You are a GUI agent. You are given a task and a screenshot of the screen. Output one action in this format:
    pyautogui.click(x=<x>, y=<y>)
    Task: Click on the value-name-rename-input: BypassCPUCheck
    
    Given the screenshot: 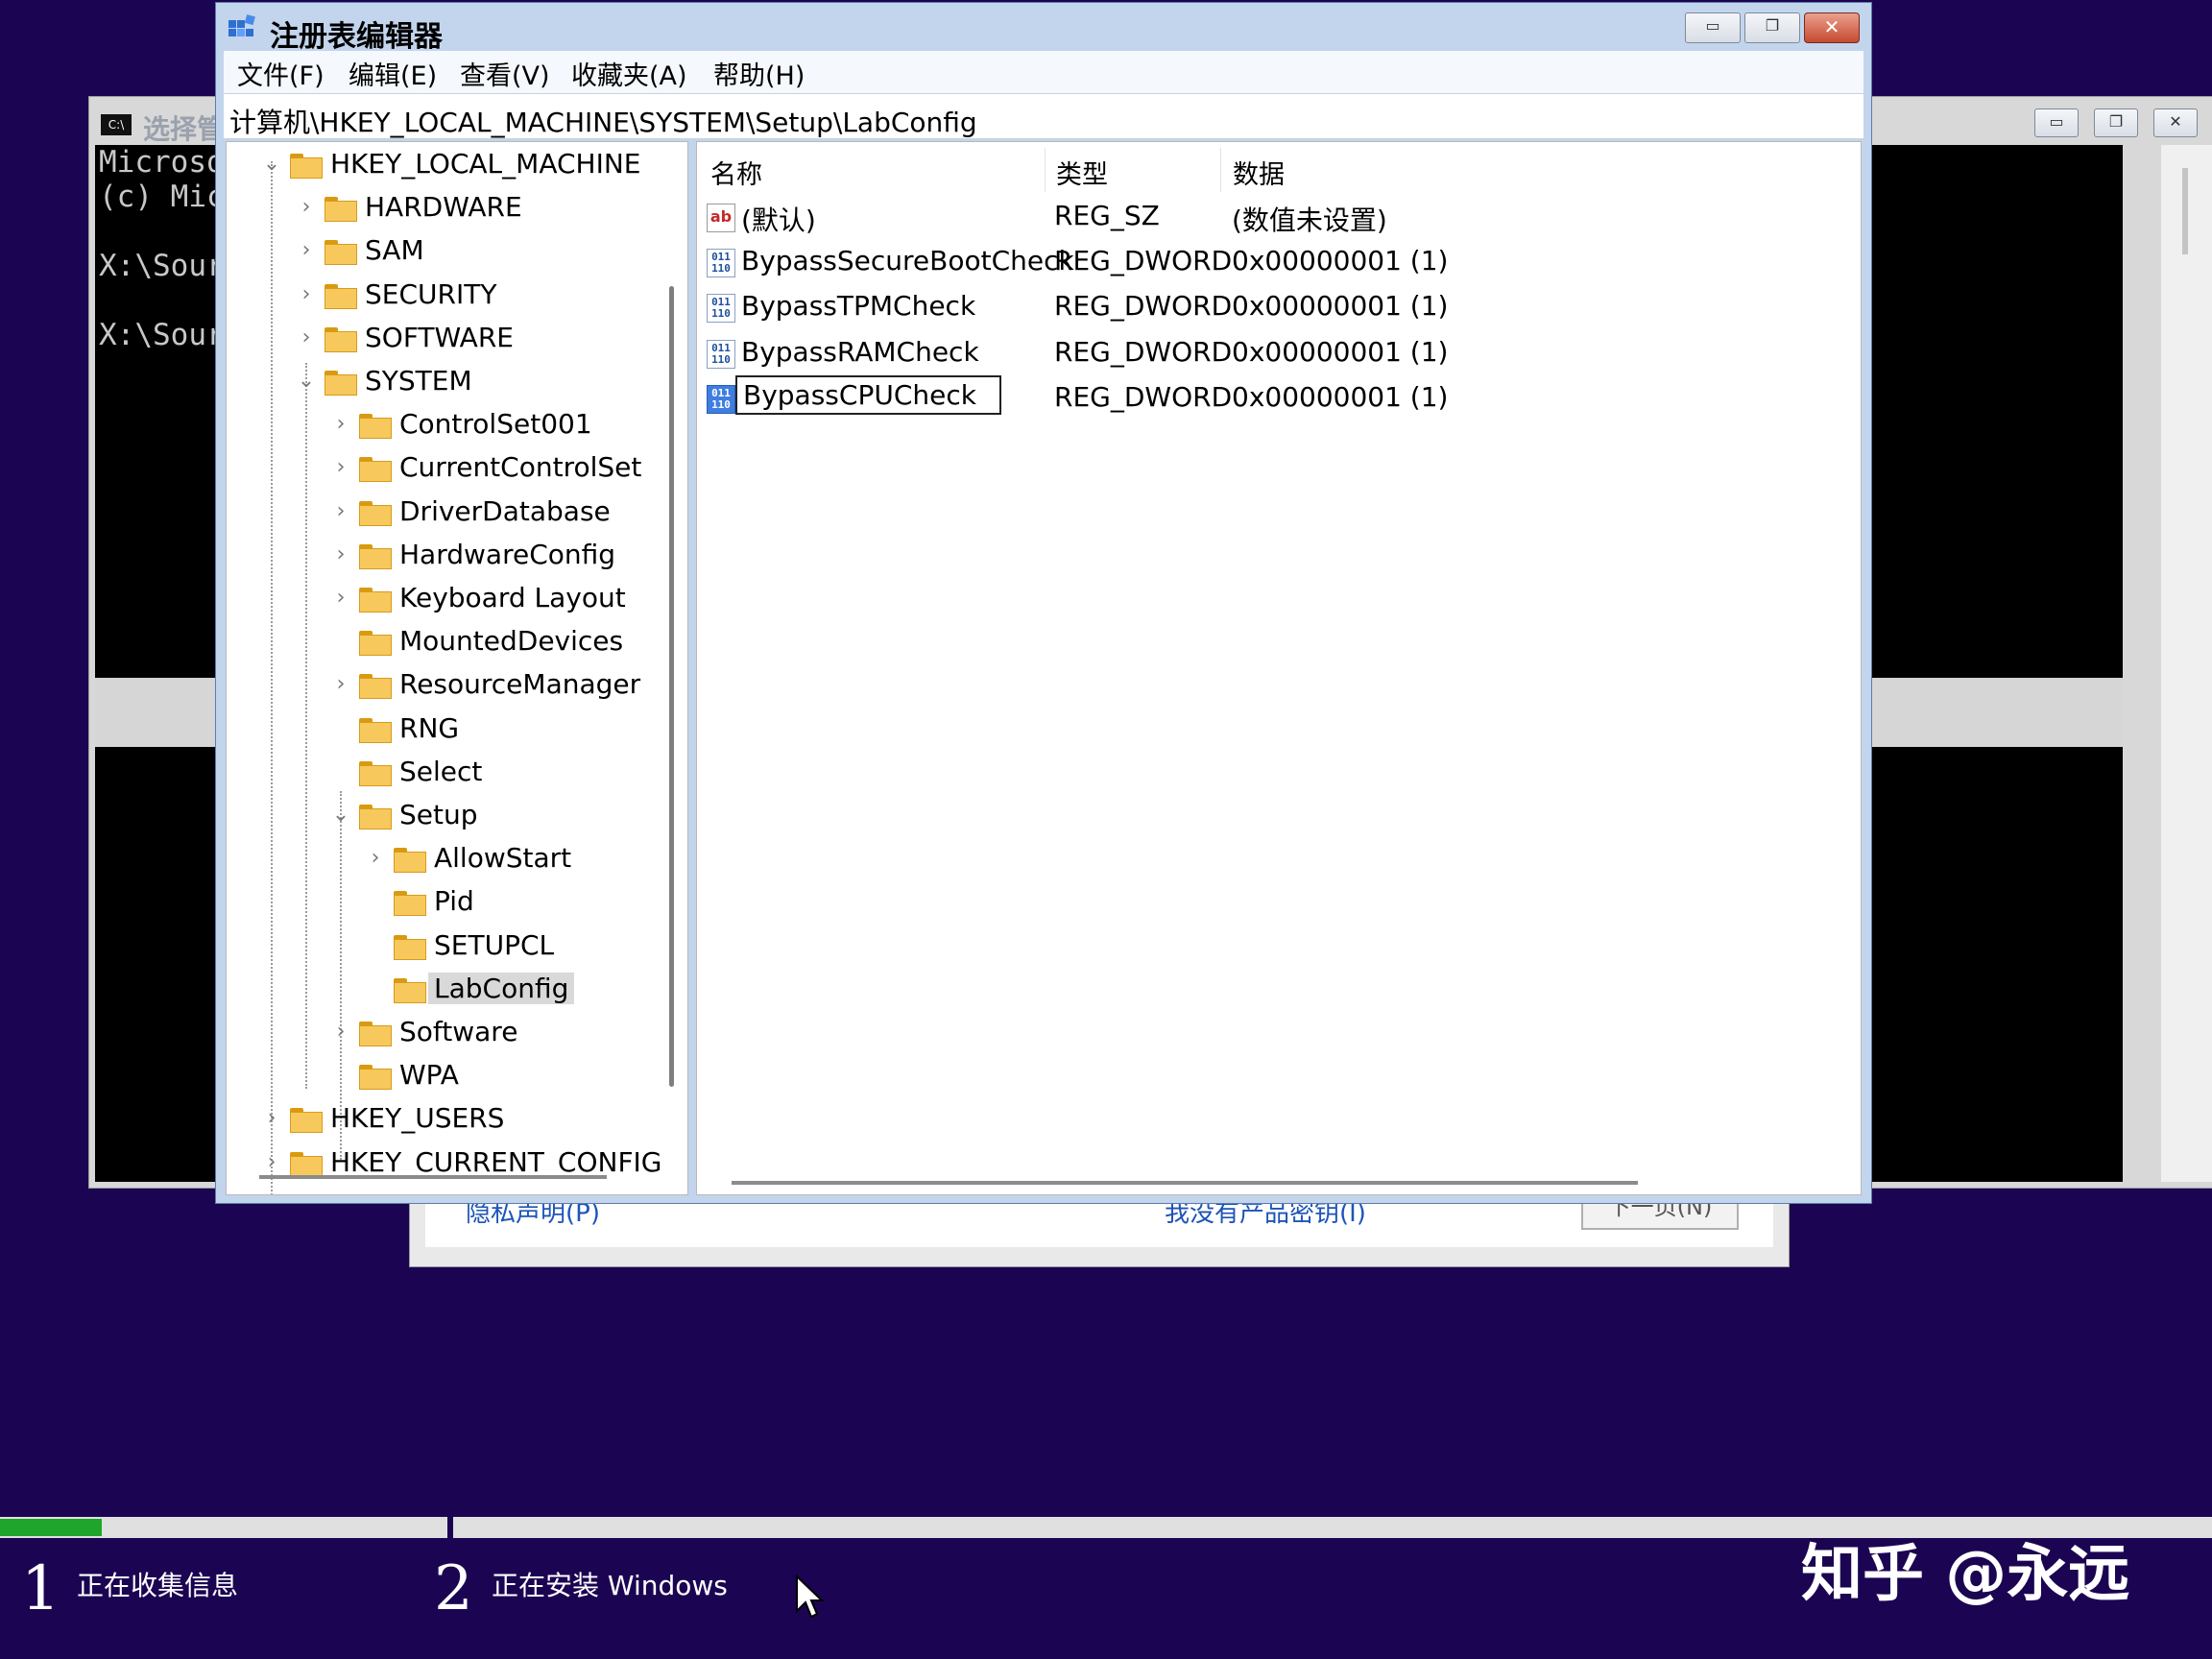 What is the action you would take?
    pyautogui.click(x=868, y=394)
    